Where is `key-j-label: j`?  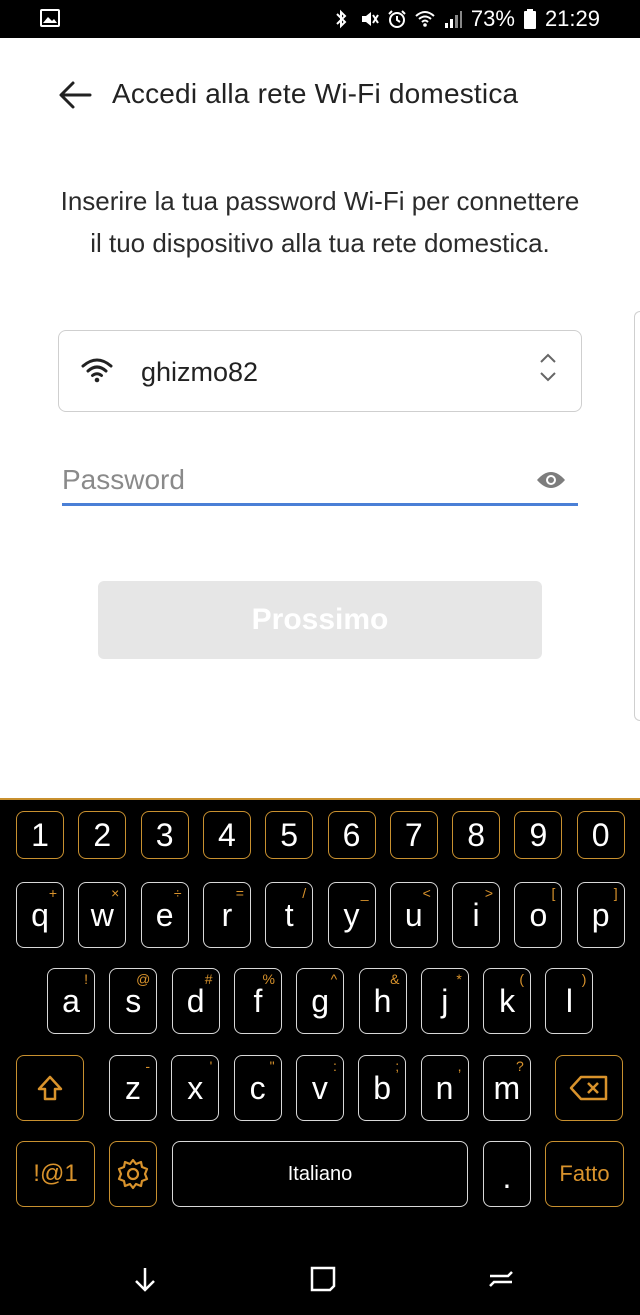
key-j-label: j is located at coordinates (445, 1000).